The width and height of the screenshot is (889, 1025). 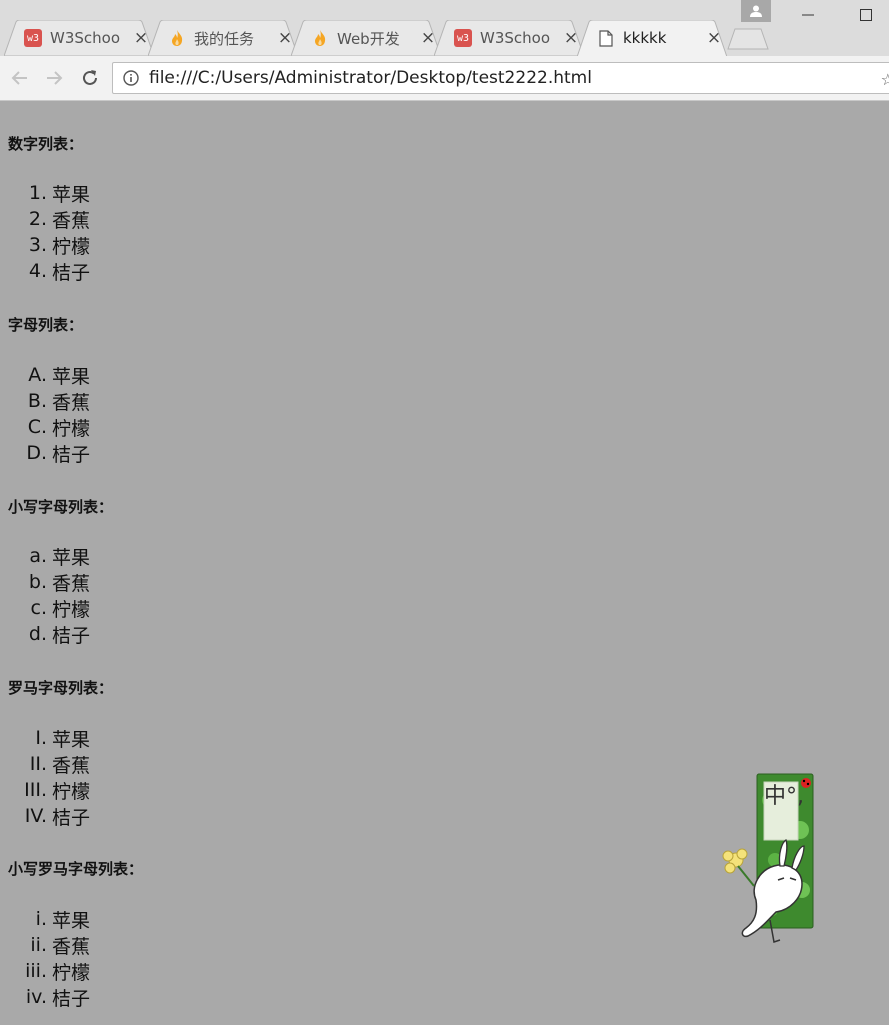 I want to click on maximize-icon, so click(x=866, y=15).